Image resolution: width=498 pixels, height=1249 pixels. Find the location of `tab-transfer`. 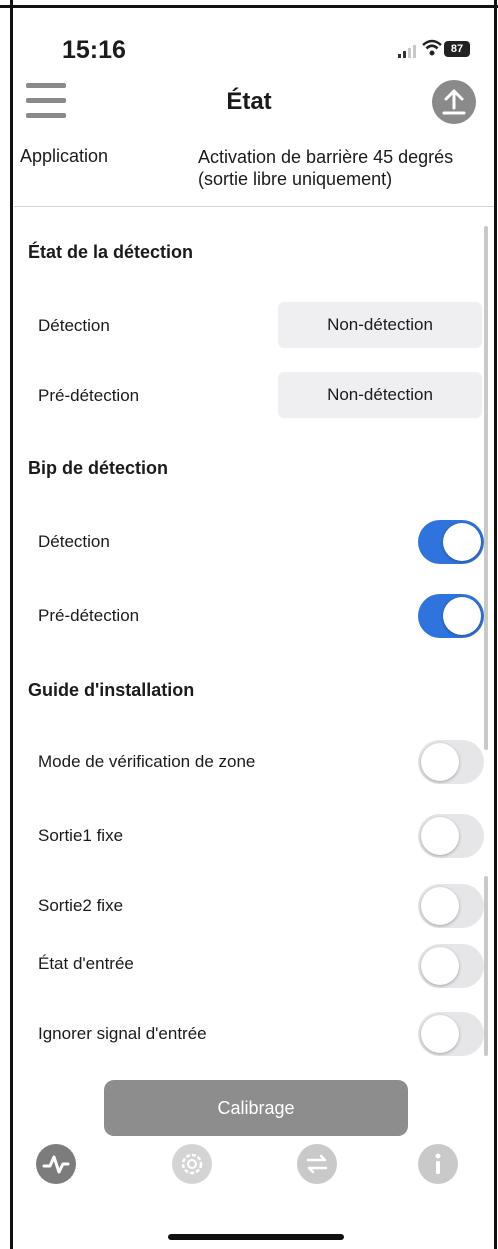

tab-transfer is located at coordinates (317, 1164).